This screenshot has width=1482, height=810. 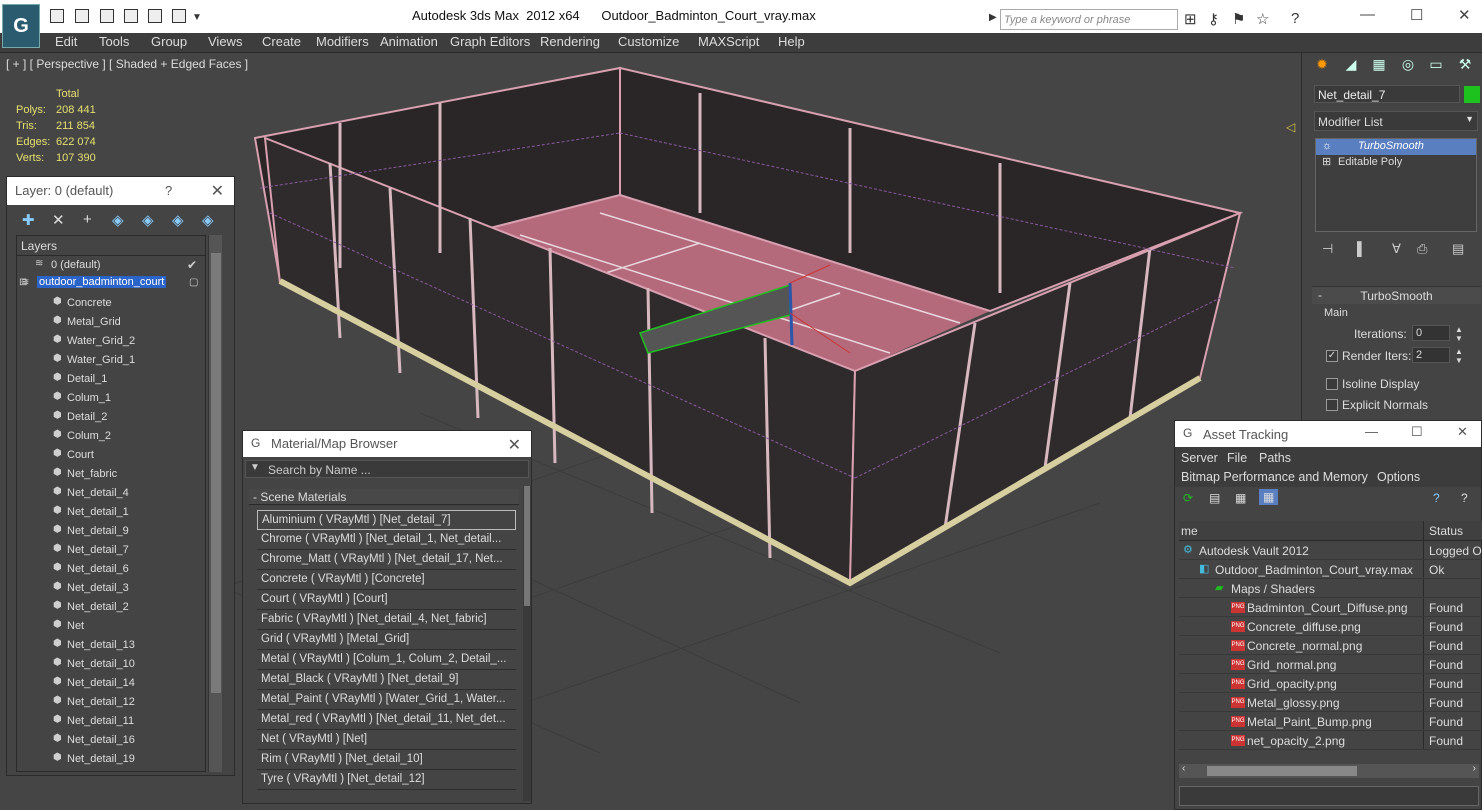 What do you see at coordinates (1330, 550) in the screenshot?
I see `asset-row: ⚙ Autodesk Vault 2012 Logged O` at bounding box center [1330, 550].